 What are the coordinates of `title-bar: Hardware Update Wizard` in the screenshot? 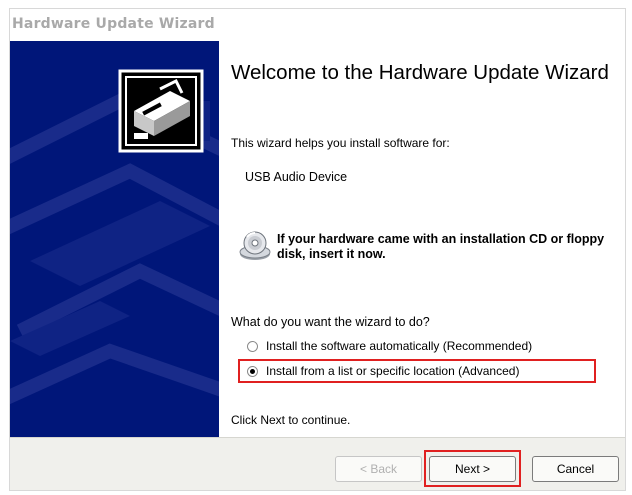 It's located at (317, 25).